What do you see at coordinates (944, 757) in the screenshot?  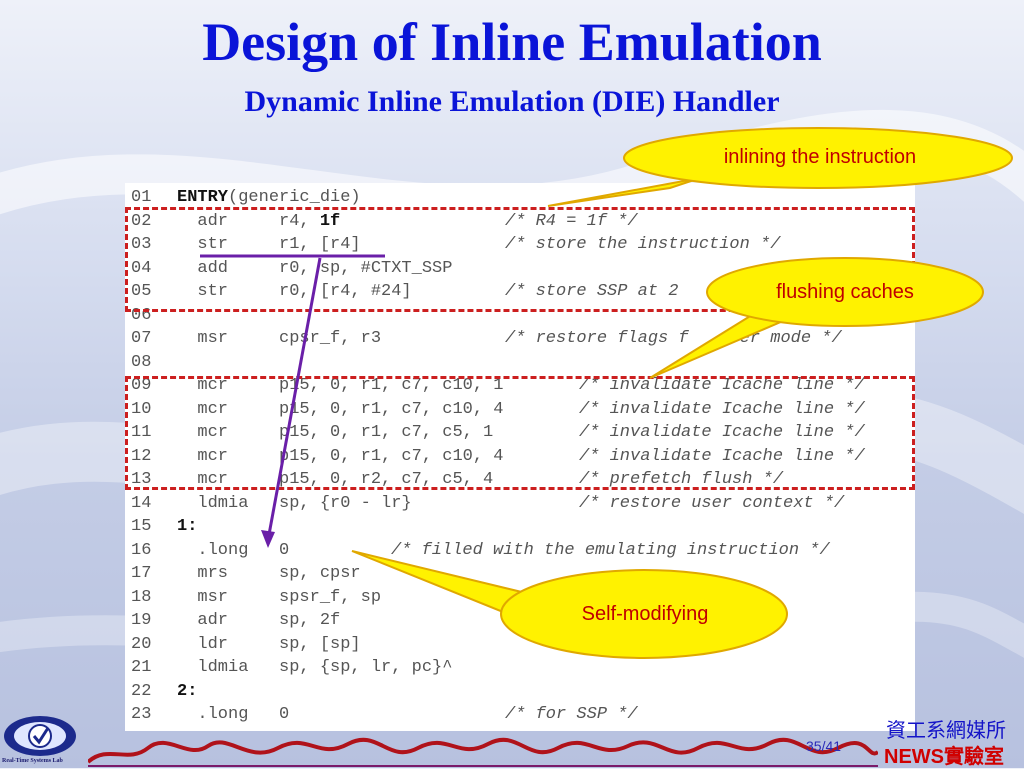 I see `lab-name-label: NEWS實驗室` at bounding box center [944, 757].